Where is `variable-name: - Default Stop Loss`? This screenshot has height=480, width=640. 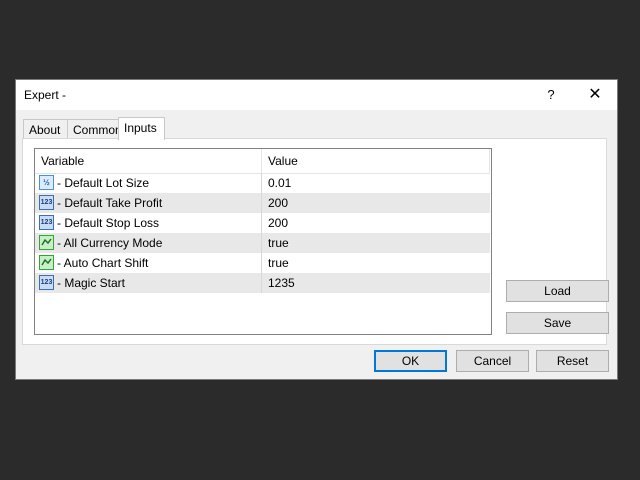 variable-name: - Default Stop Loss is located at coordinates (108, 223).